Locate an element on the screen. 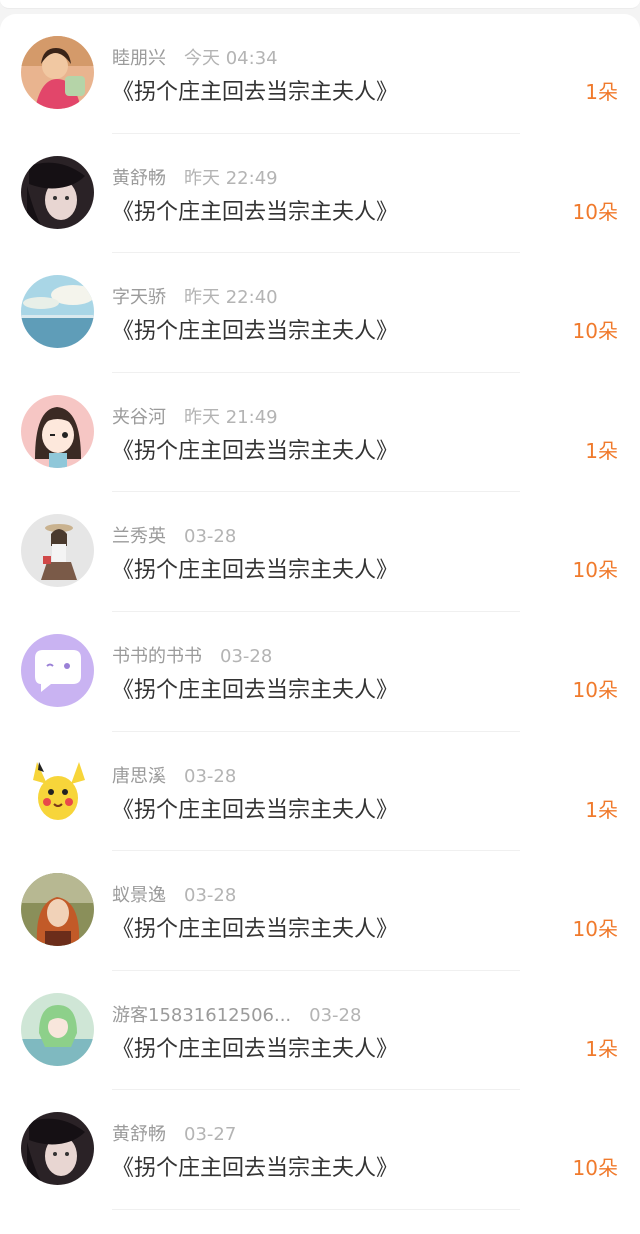 This screenshot has height=1234, width=640. chat-bubble-avatar is located at coordinates (57, 670).